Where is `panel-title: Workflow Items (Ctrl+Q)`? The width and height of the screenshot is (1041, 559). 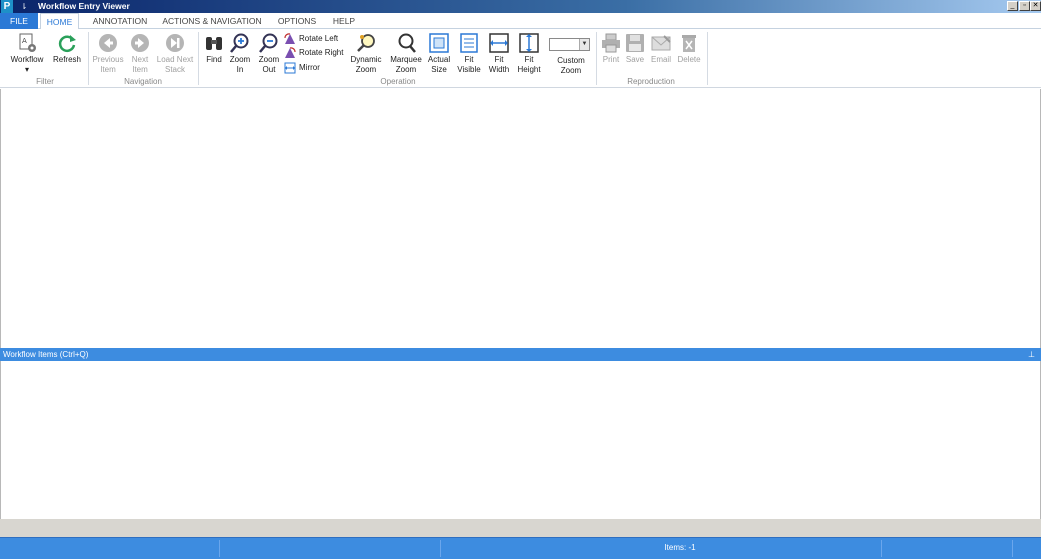 panel-title: Workflow Items (Ctrl+Q) is located at coordinates (46, 354).